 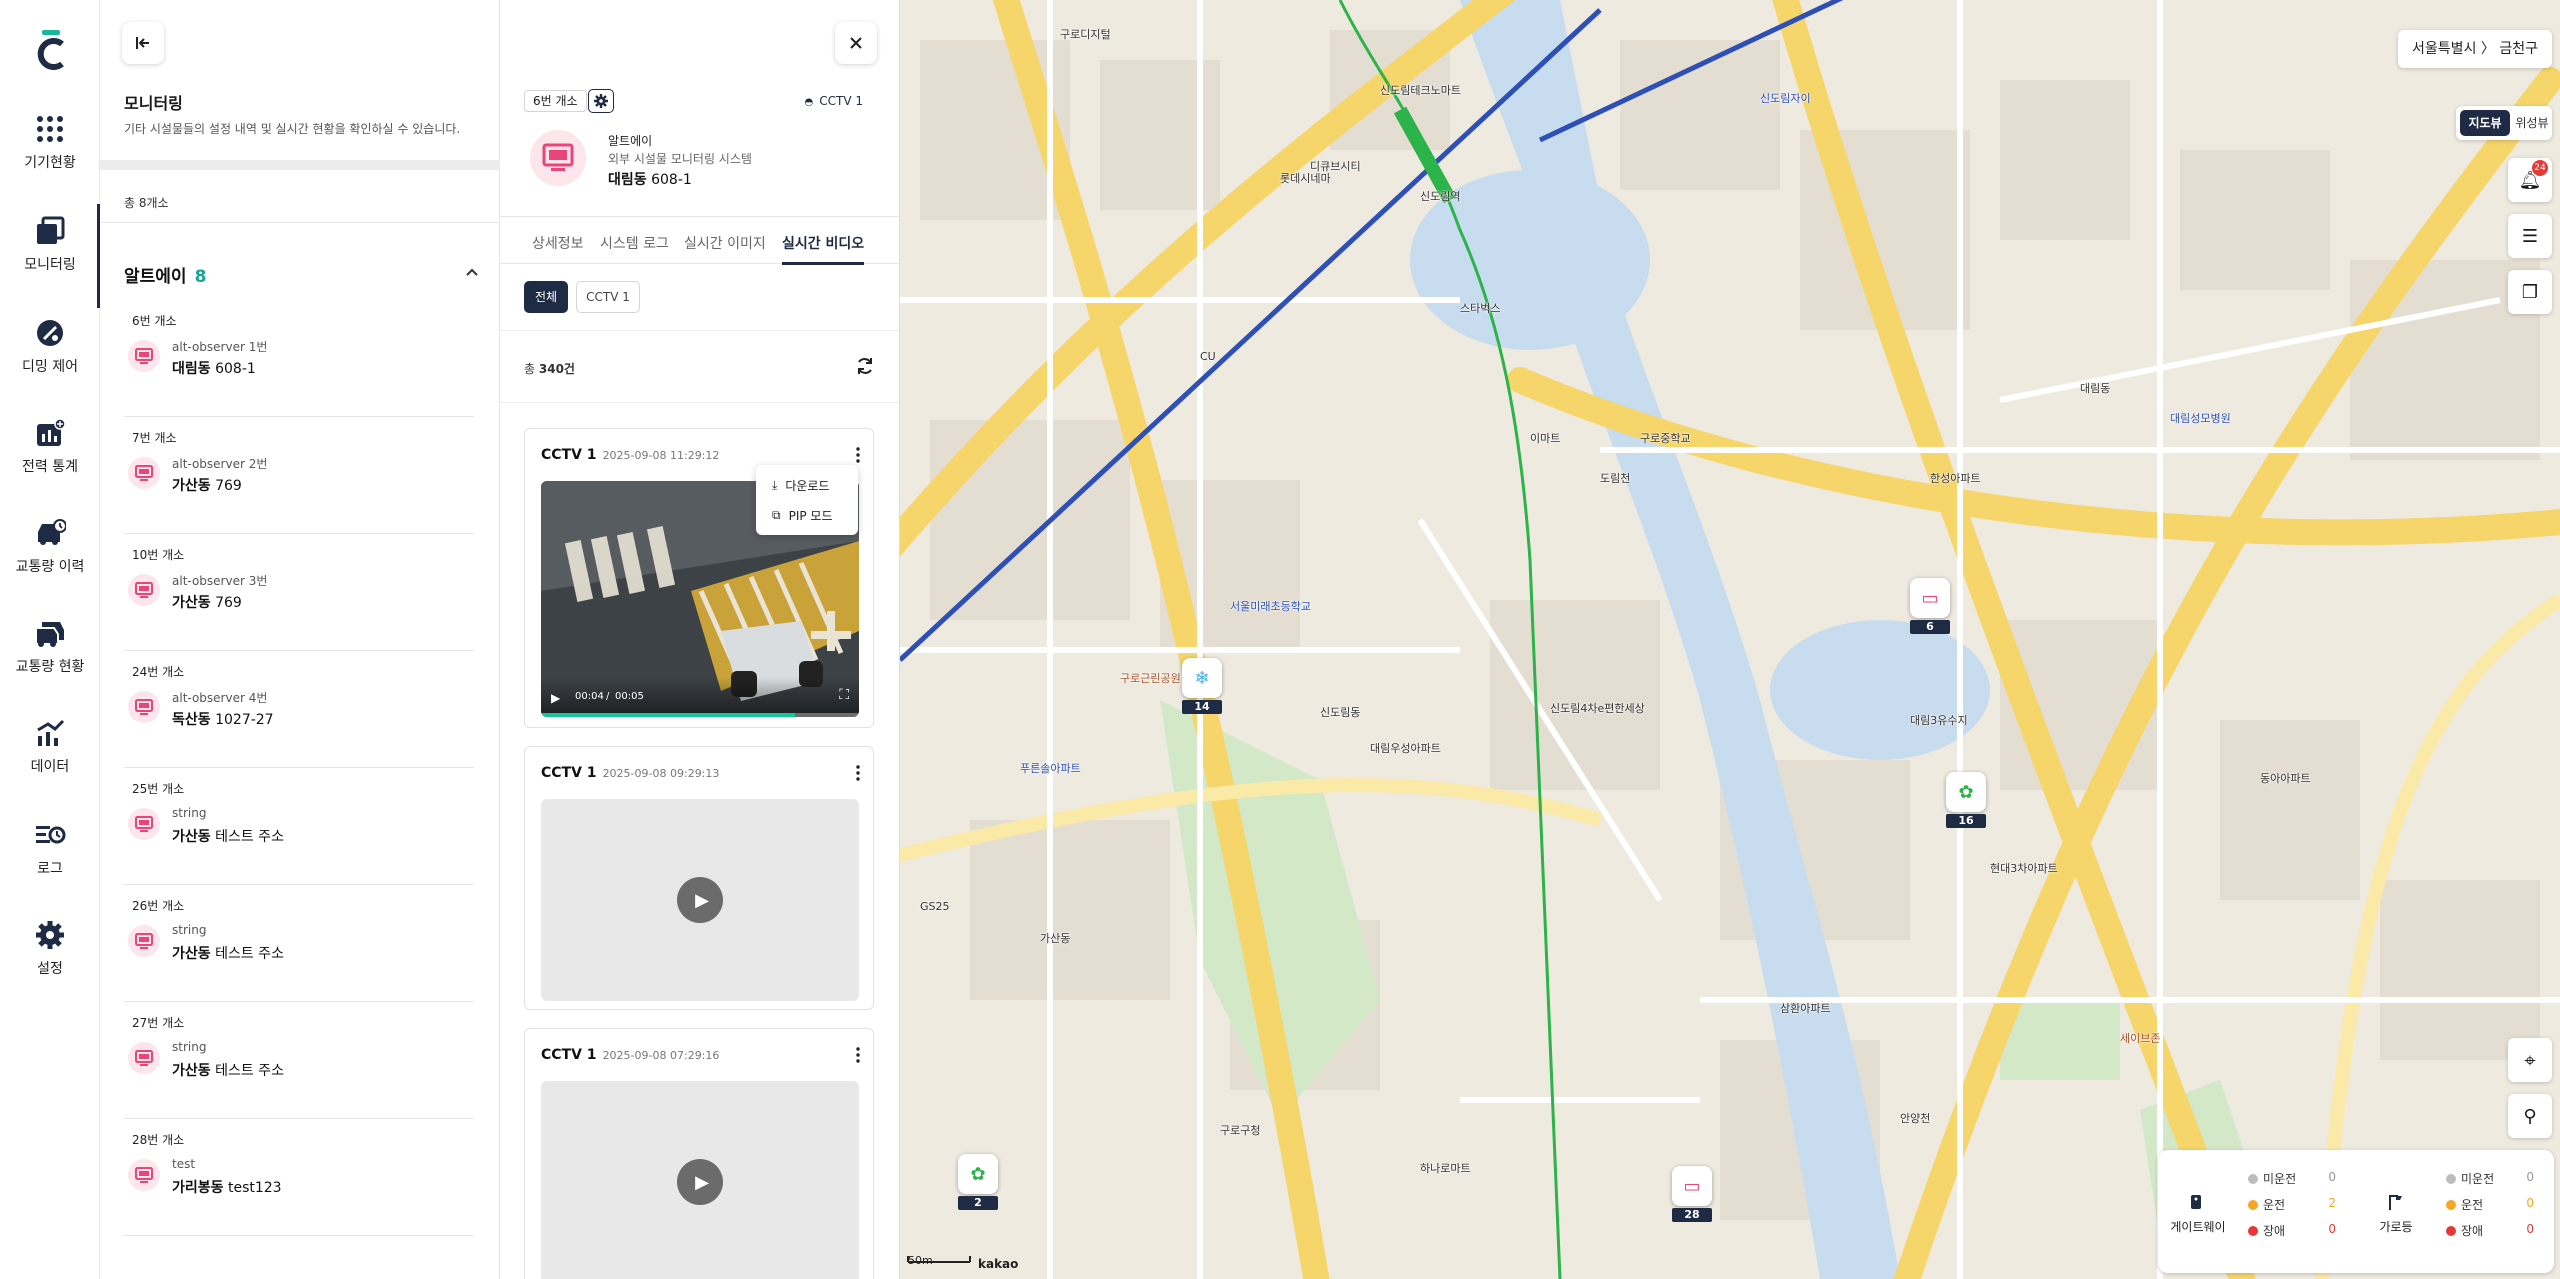 I want to click on chevron-up-icon, so click(x=472, y=272).